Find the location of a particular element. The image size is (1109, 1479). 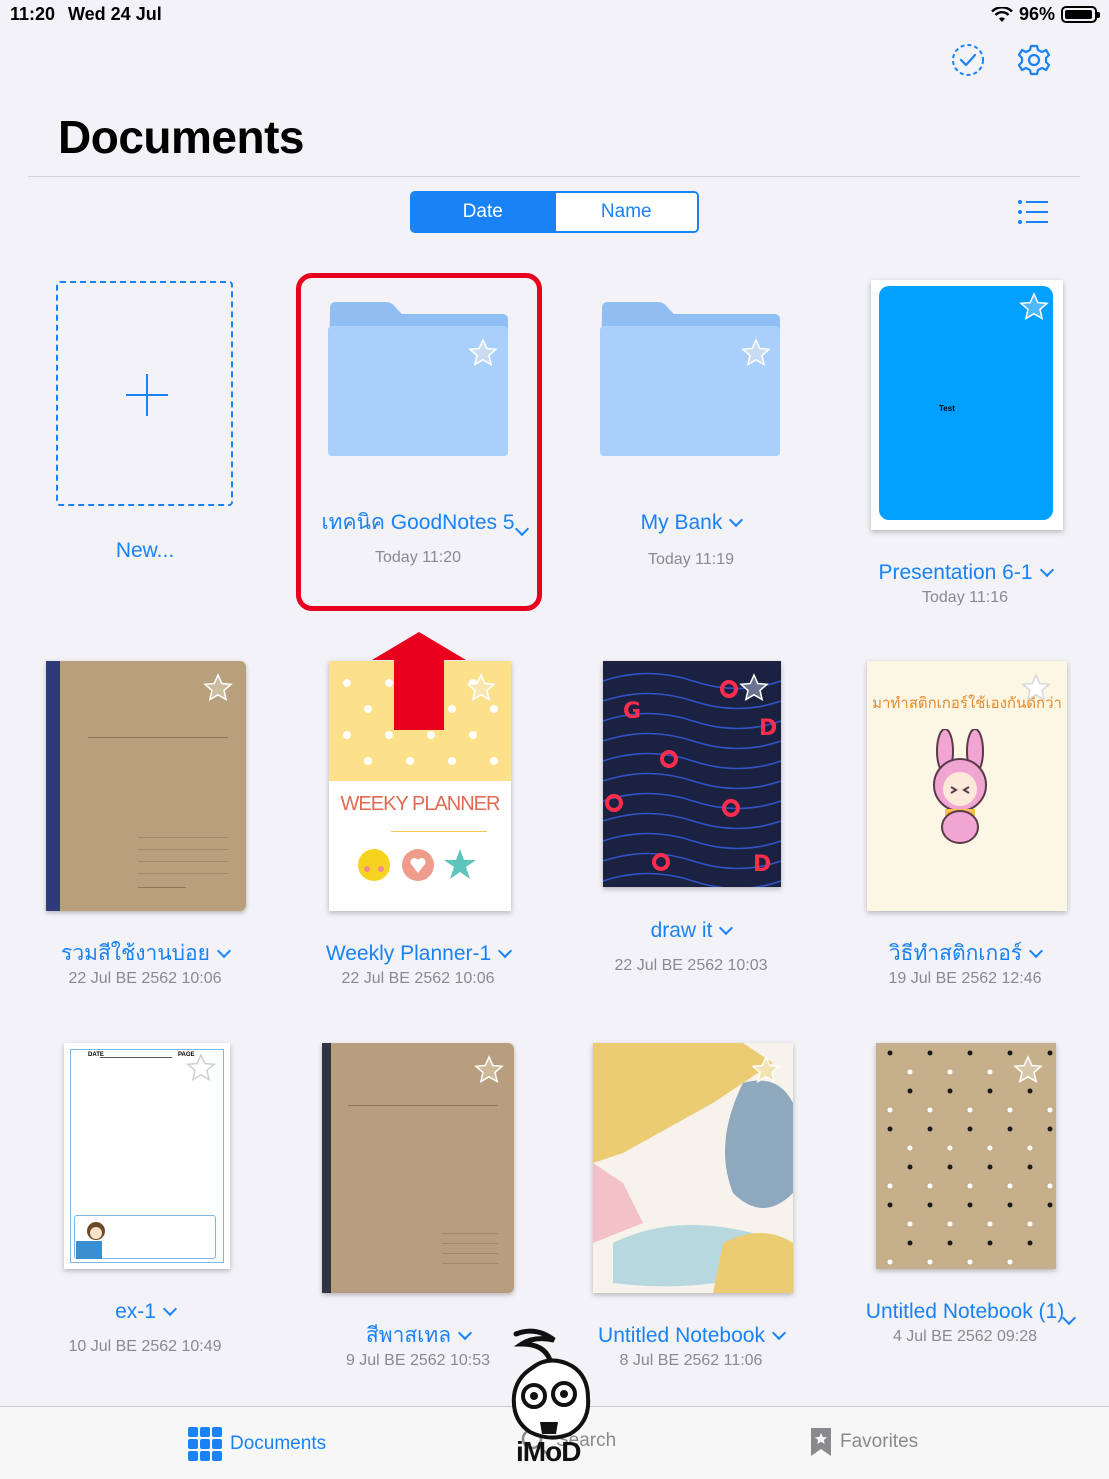

tab-favorites: Favorites is located at coordinates (864, 1442).